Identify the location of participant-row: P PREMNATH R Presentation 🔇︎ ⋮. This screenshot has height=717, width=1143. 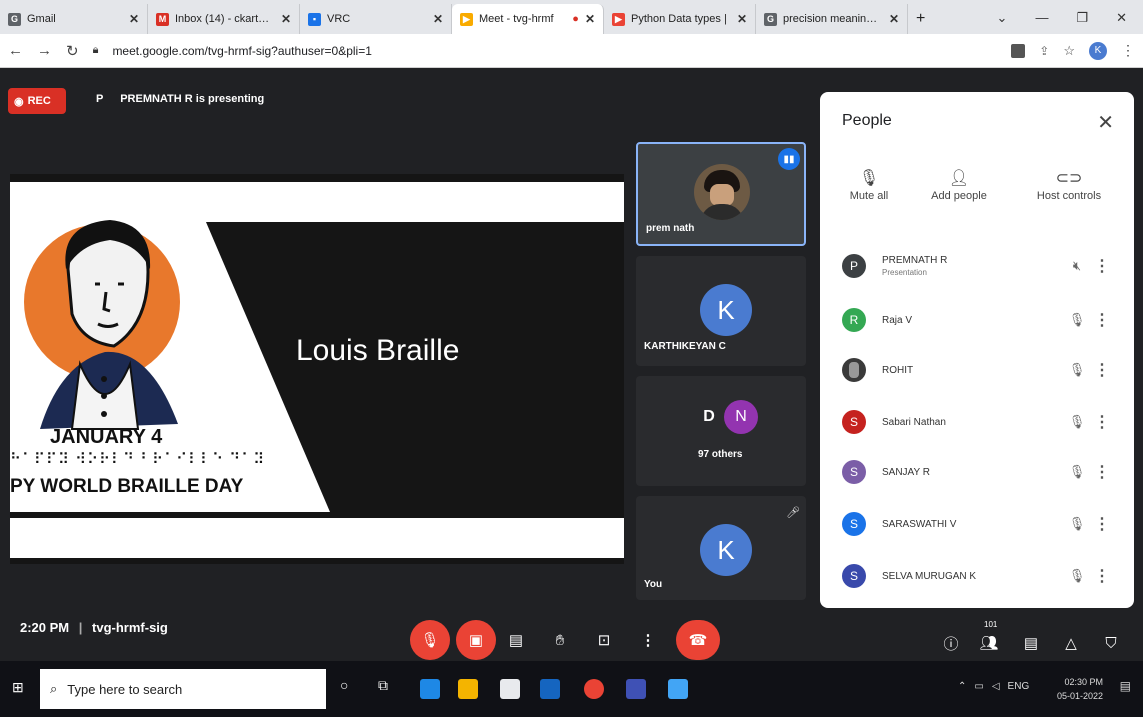
(977, 266).